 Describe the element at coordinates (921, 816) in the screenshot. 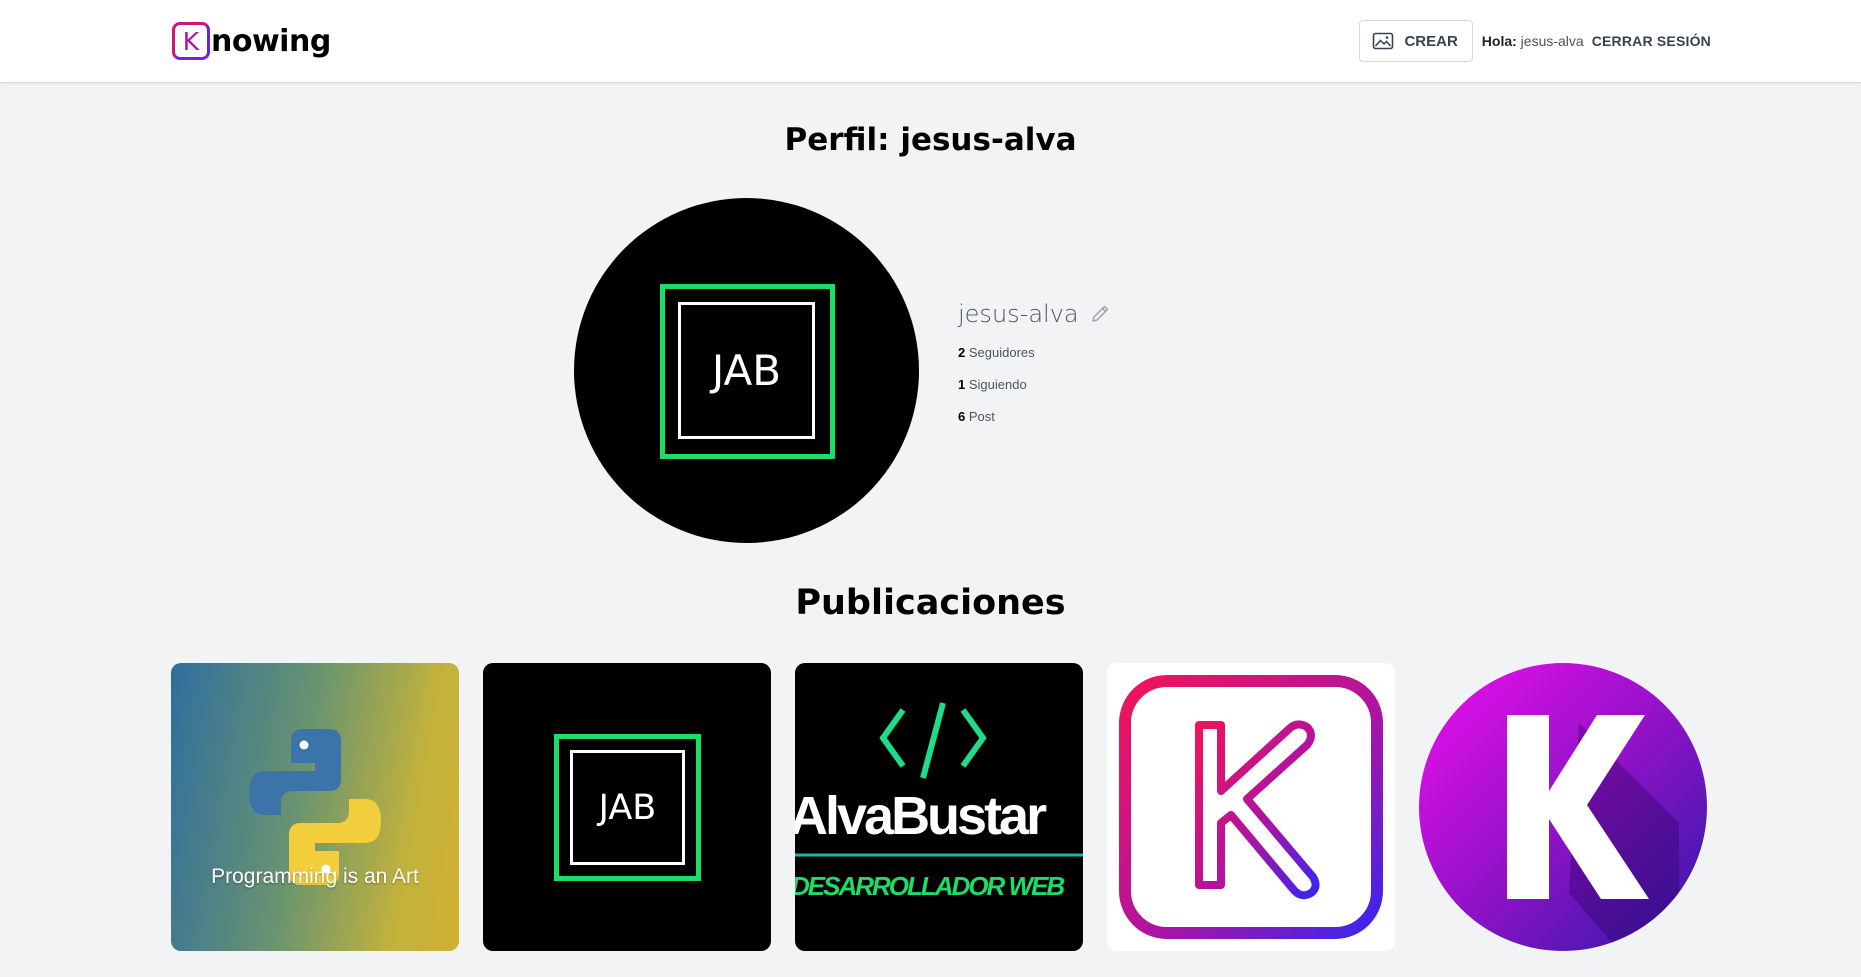

I see `brand-name-text: AlvaBustar` at that location.